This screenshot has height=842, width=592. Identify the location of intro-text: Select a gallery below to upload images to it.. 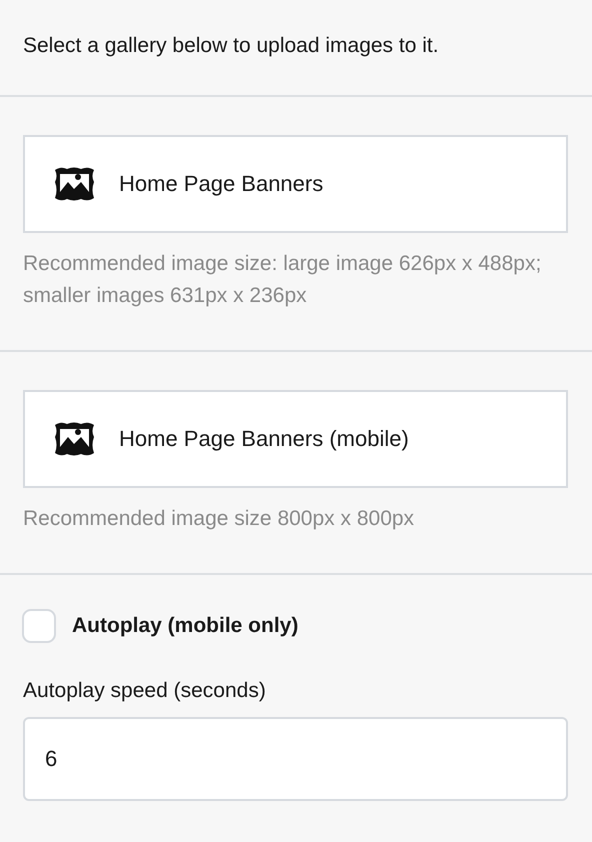
(231, 46).